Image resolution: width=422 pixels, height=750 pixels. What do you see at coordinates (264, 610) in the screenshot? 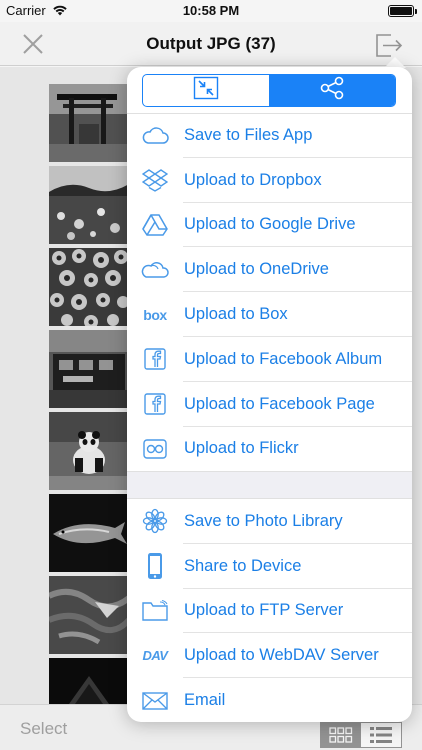
I see `menu-item-label: Upload to FTP Server` at bounding box center [264, 610].